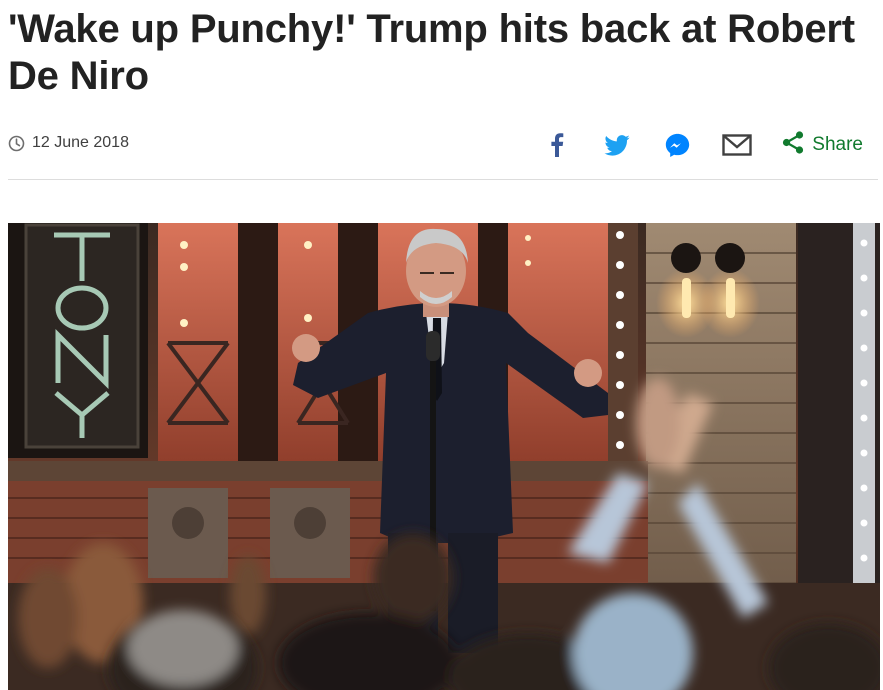 This screenshot has width=883, height=690. I want to click on facebook-icon, so click(557, 145).